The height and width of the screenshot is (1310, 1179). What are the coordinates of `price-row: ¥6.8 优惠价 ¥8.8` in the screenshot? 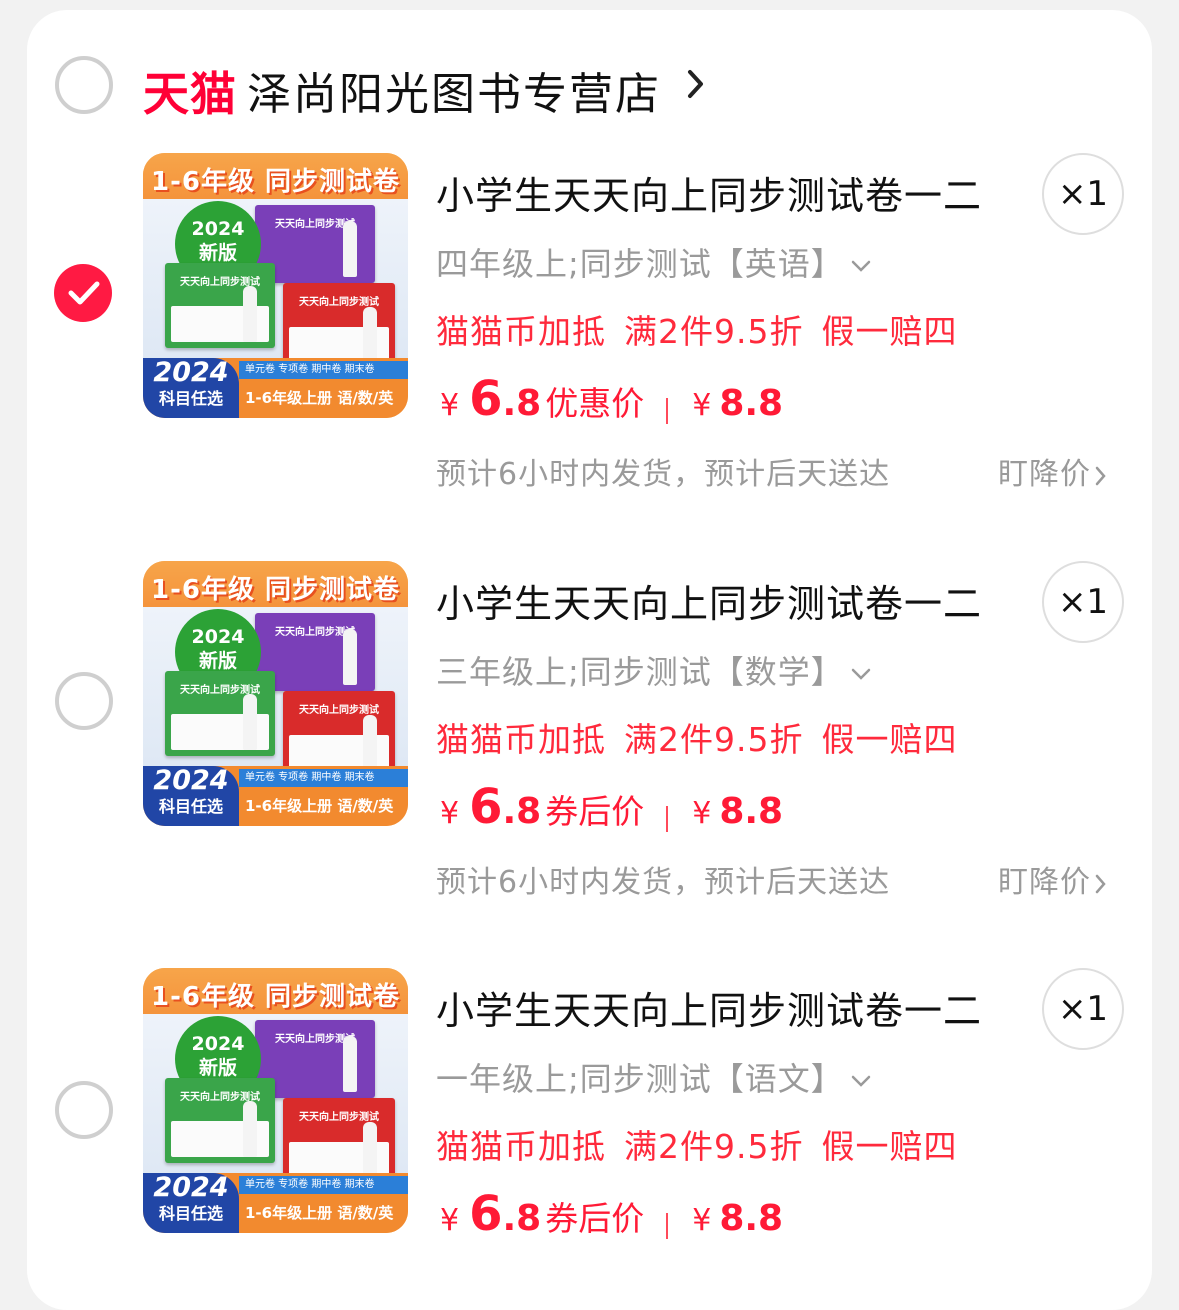 It's located at (611, 401).